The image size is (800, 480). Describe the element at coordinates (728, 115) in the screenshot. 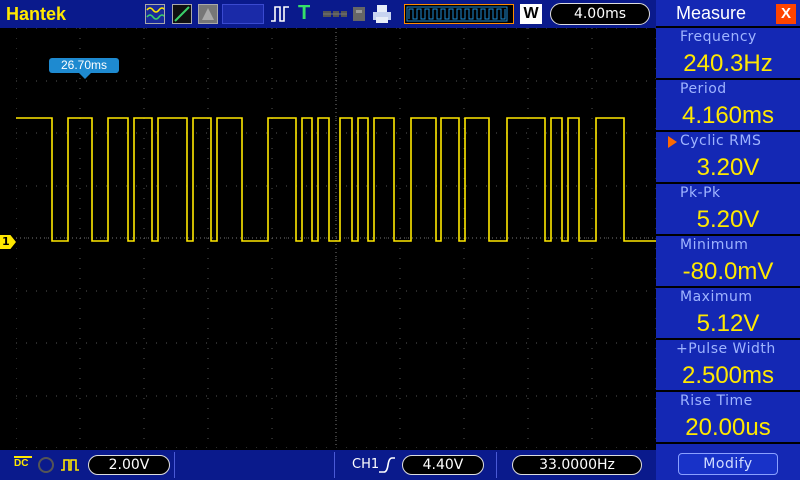

I see `measure-value: 4.160ms` at that location.